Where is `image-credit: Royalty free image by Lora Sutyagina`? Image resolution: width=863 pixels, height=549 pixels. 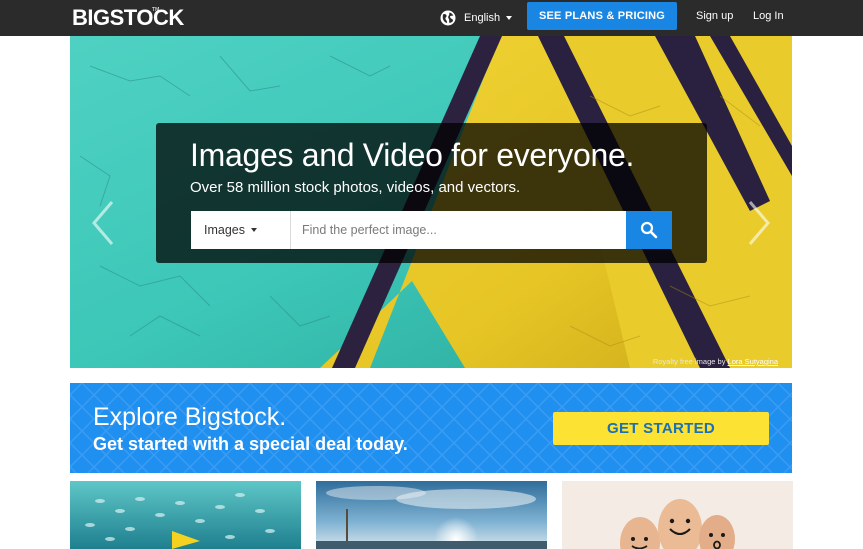 image-credit: Royalty free image by Lora Sutyagina is located at coordinates (715, 361).